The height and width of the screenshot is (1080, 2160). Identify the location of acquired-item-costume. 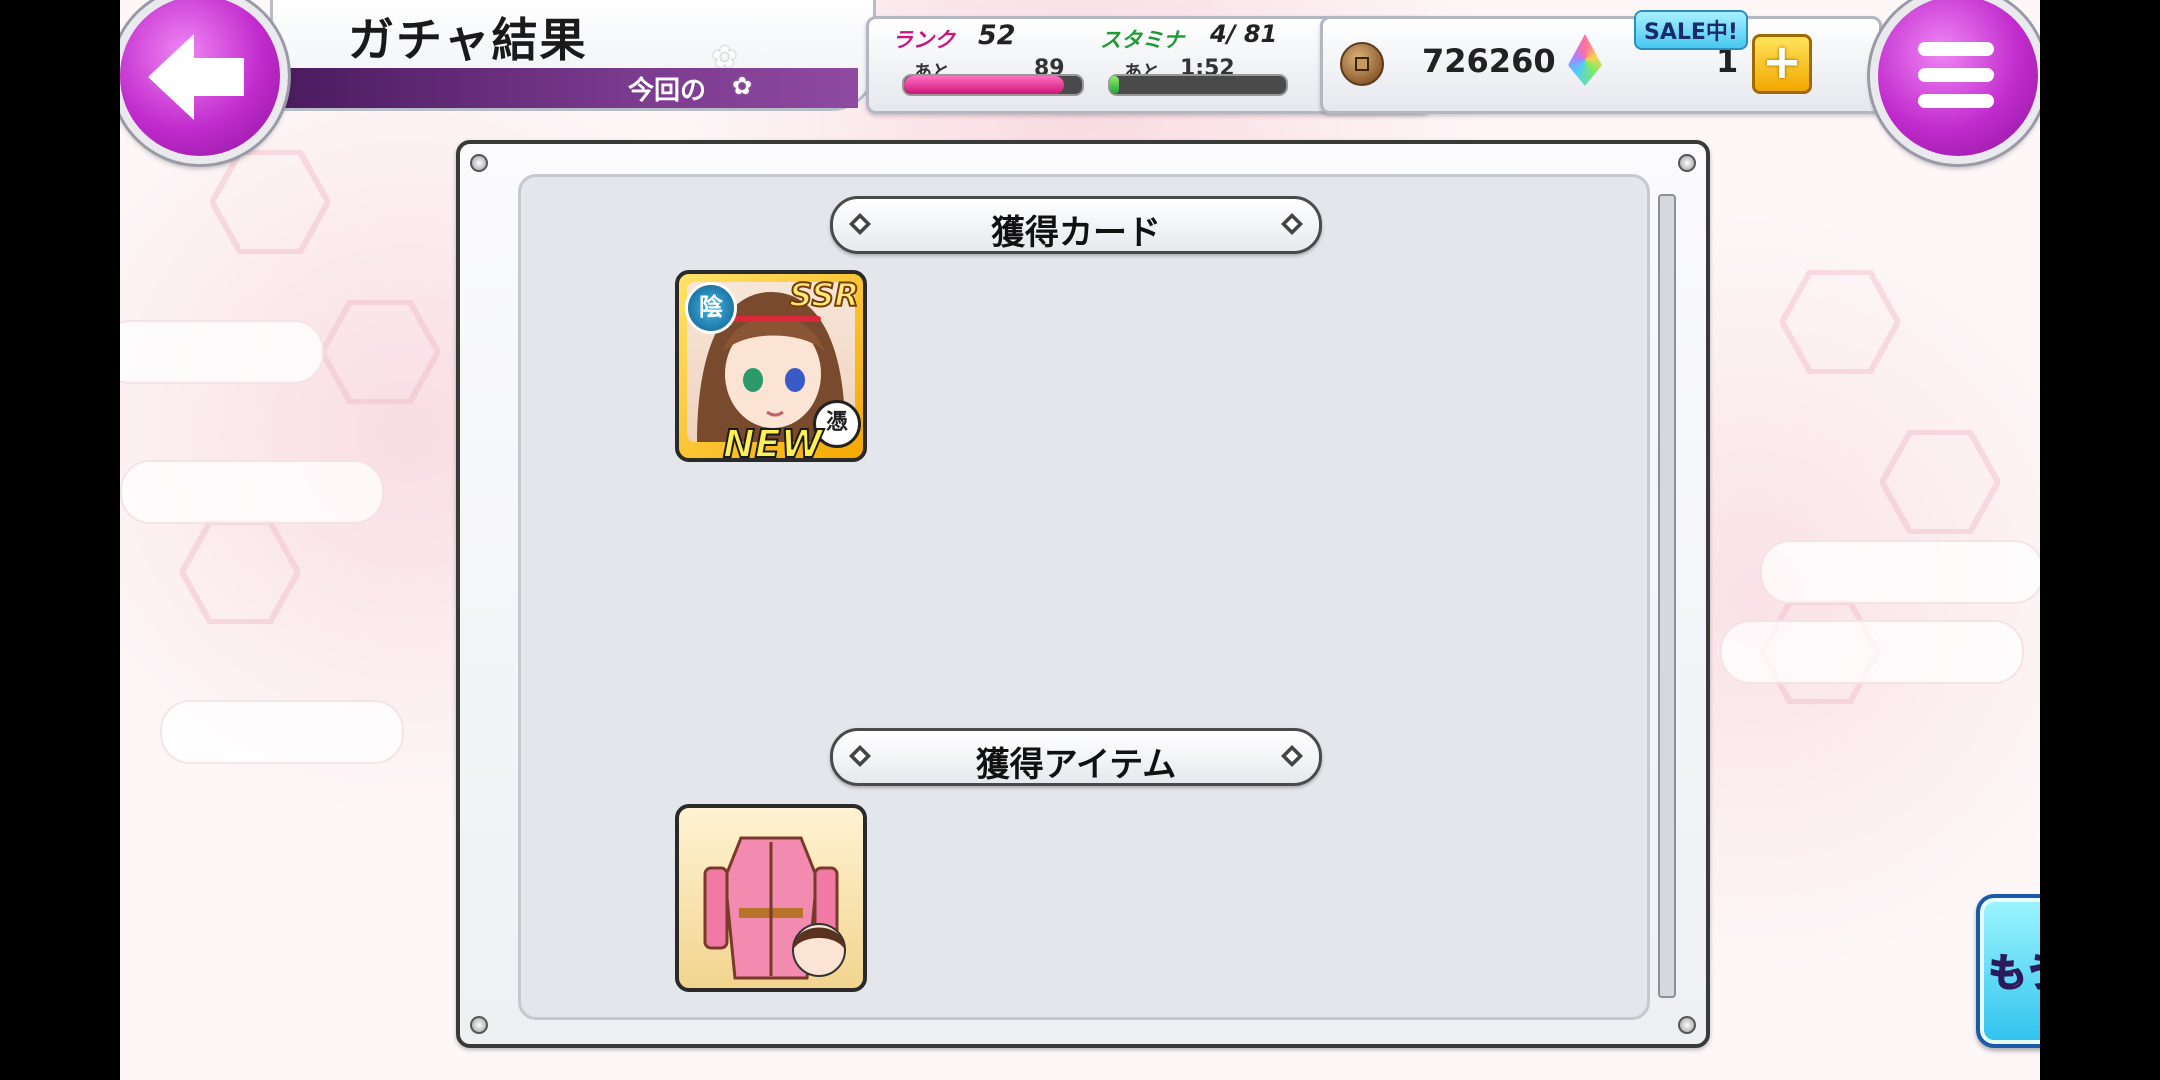
(771, 898).